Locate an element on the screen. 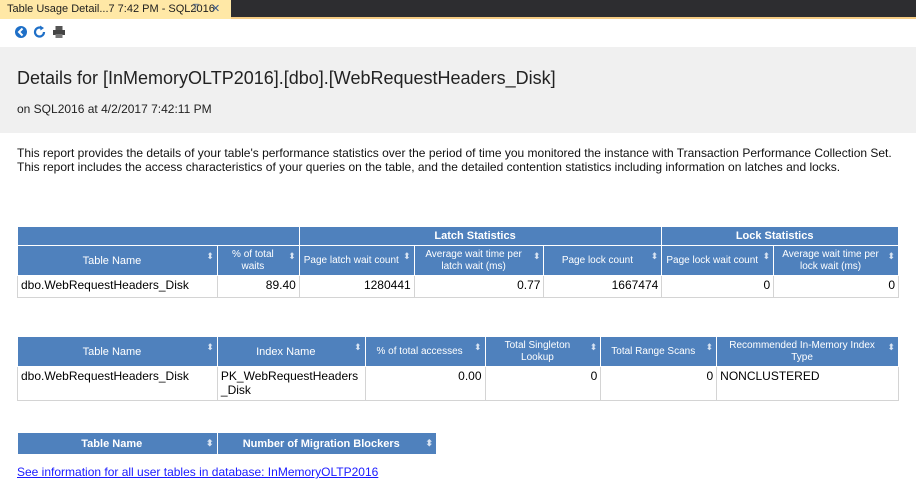  print-icon is located at coordinates (59, 32).